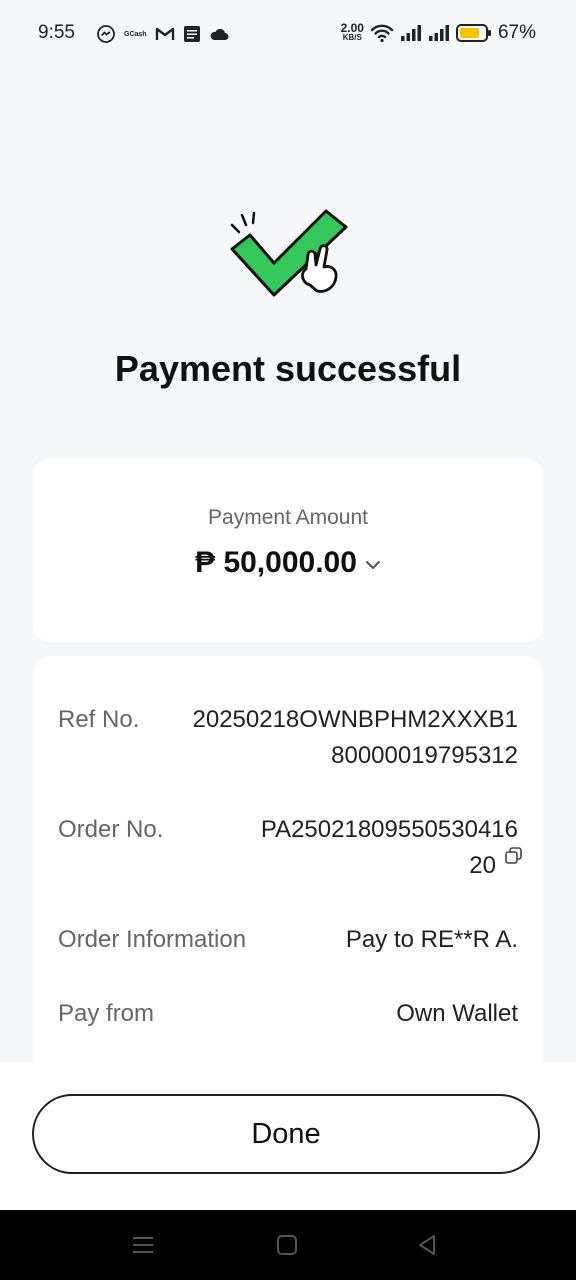 Image resolution: width=576 pixels, height=1280 pixels. I want to click on network-speed-unit: KB/S, so click(352, 37).